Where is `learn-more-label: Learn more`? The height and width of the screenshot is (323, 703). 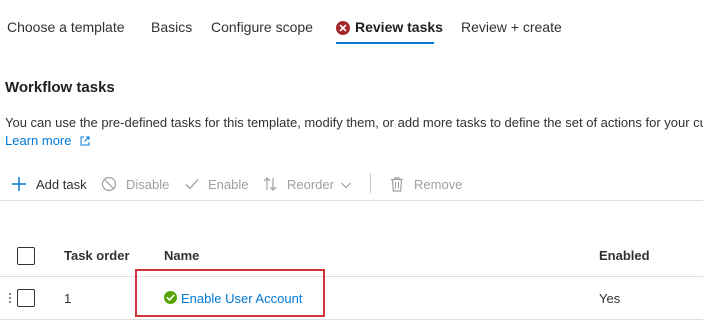 learn-more-label: Learn more is located at coordinates (38, 140).